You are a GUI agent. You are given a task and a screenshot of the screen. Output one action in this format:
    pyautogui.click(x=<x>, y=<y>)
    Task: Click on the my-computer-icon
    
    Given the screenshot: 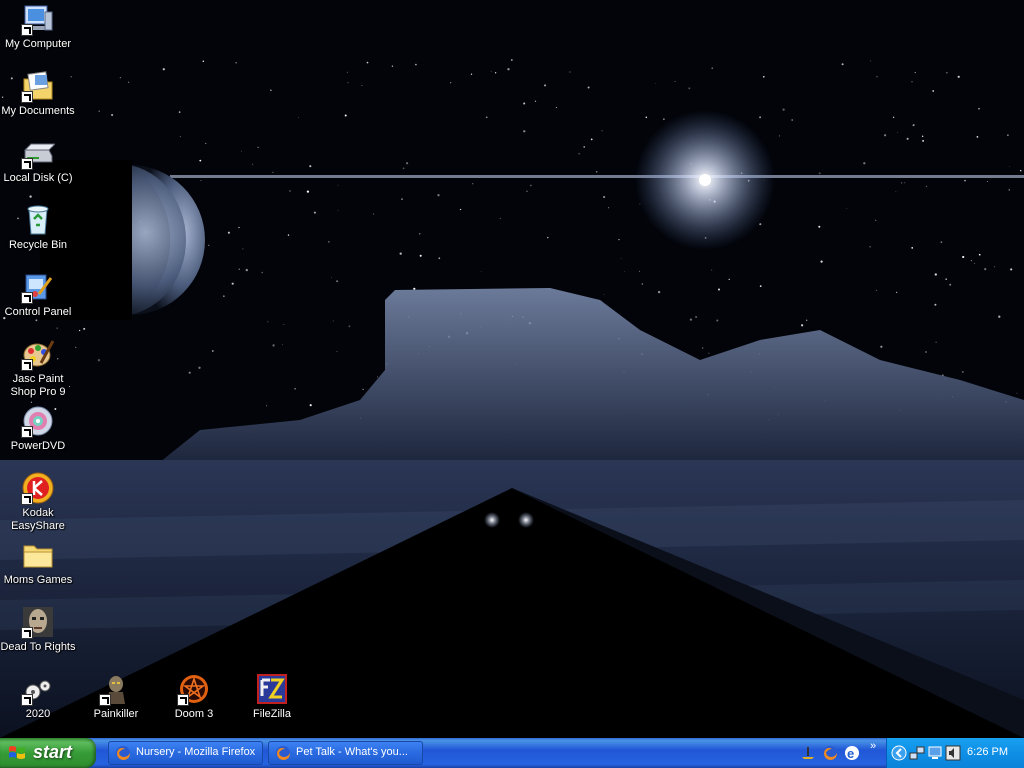 What is the action you would take?
    pyautogui.click(x=38, y=19)
    